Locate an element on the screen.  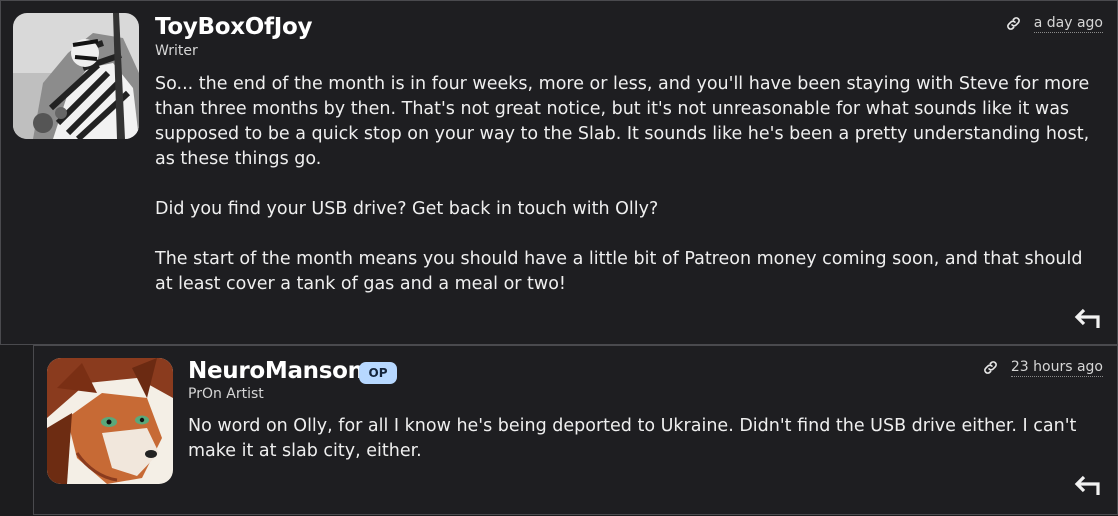
grayscale-striped-character-avatar is located at coordinates (76, 76).